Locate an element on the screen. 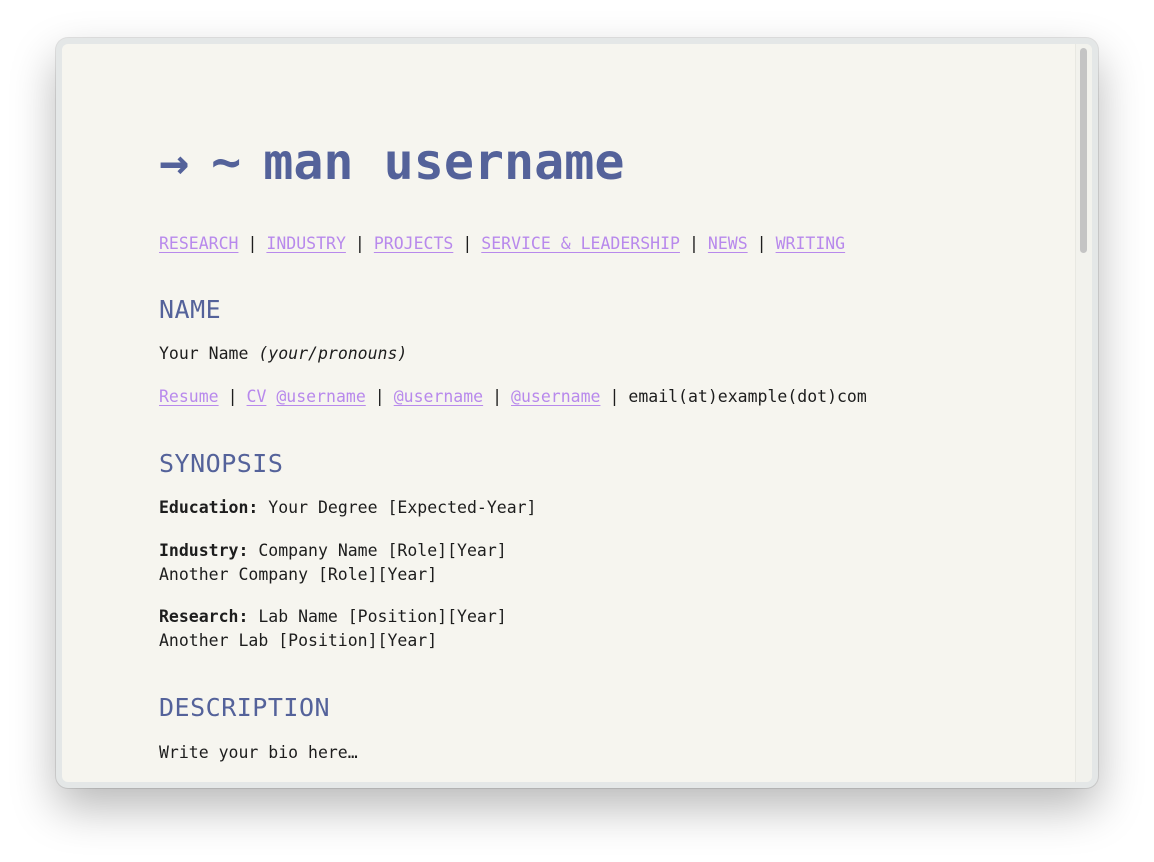  industry-label: Industry: is located at coordinates (204, 550).